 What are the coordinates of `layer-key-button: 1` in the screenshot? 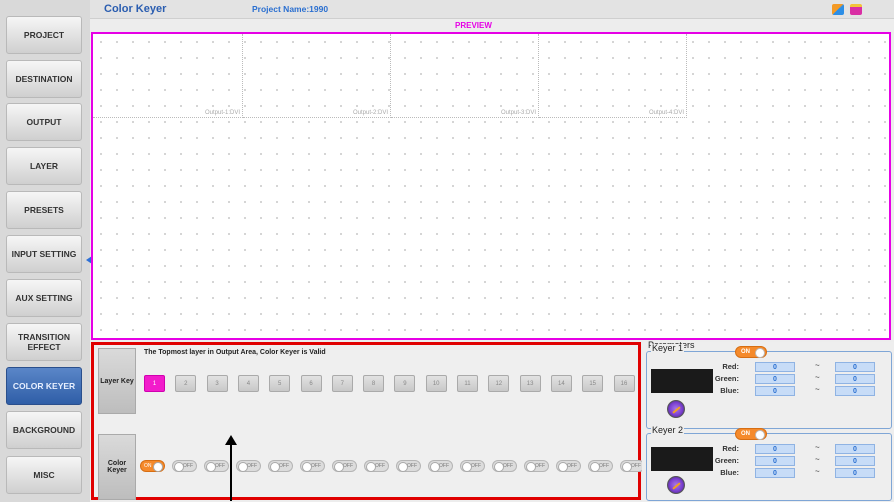 It's located at (154, 383).